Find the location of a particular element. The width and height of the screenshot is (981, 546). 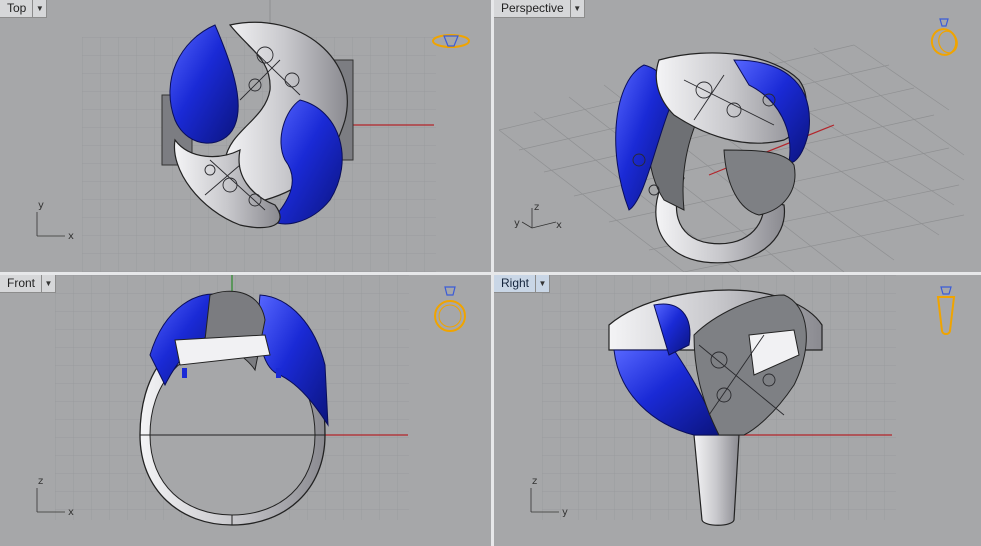

viewport-title-top: Top ▼ is located at coordinates (24, 9).